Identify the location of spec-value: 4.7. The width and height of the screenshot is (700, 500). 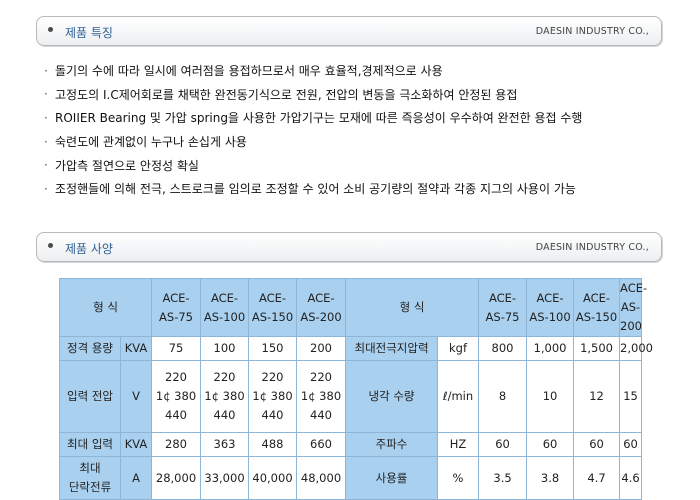
(597, 478).